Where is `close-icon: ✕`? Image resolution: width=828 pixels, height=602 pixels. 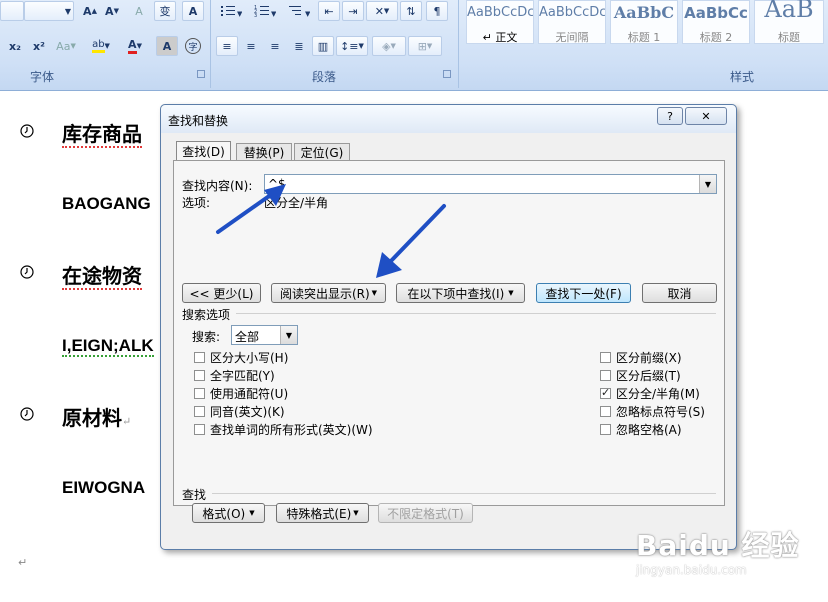 close-icon: ✕ is located at coordinates (706, 116).